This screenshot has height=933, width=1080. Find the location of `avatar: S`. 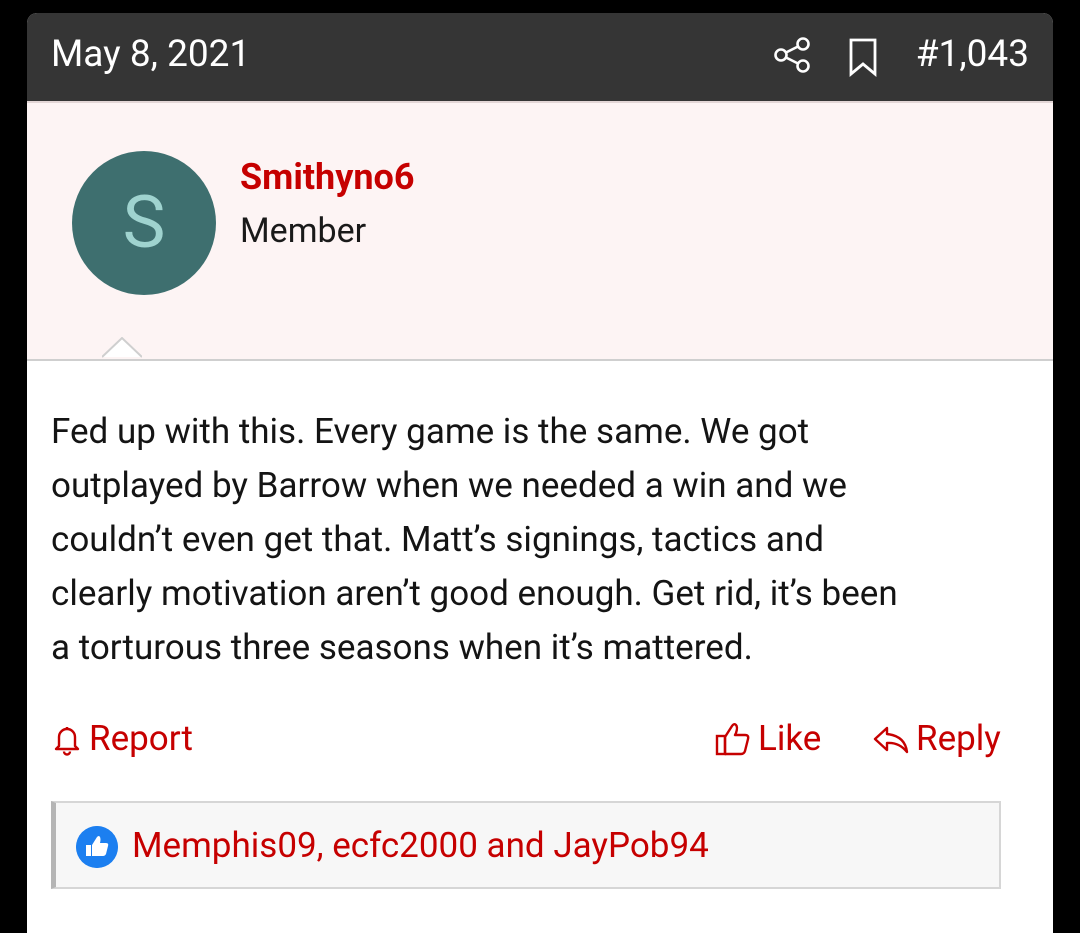

avatar: S is located at coordinates (144, 223).